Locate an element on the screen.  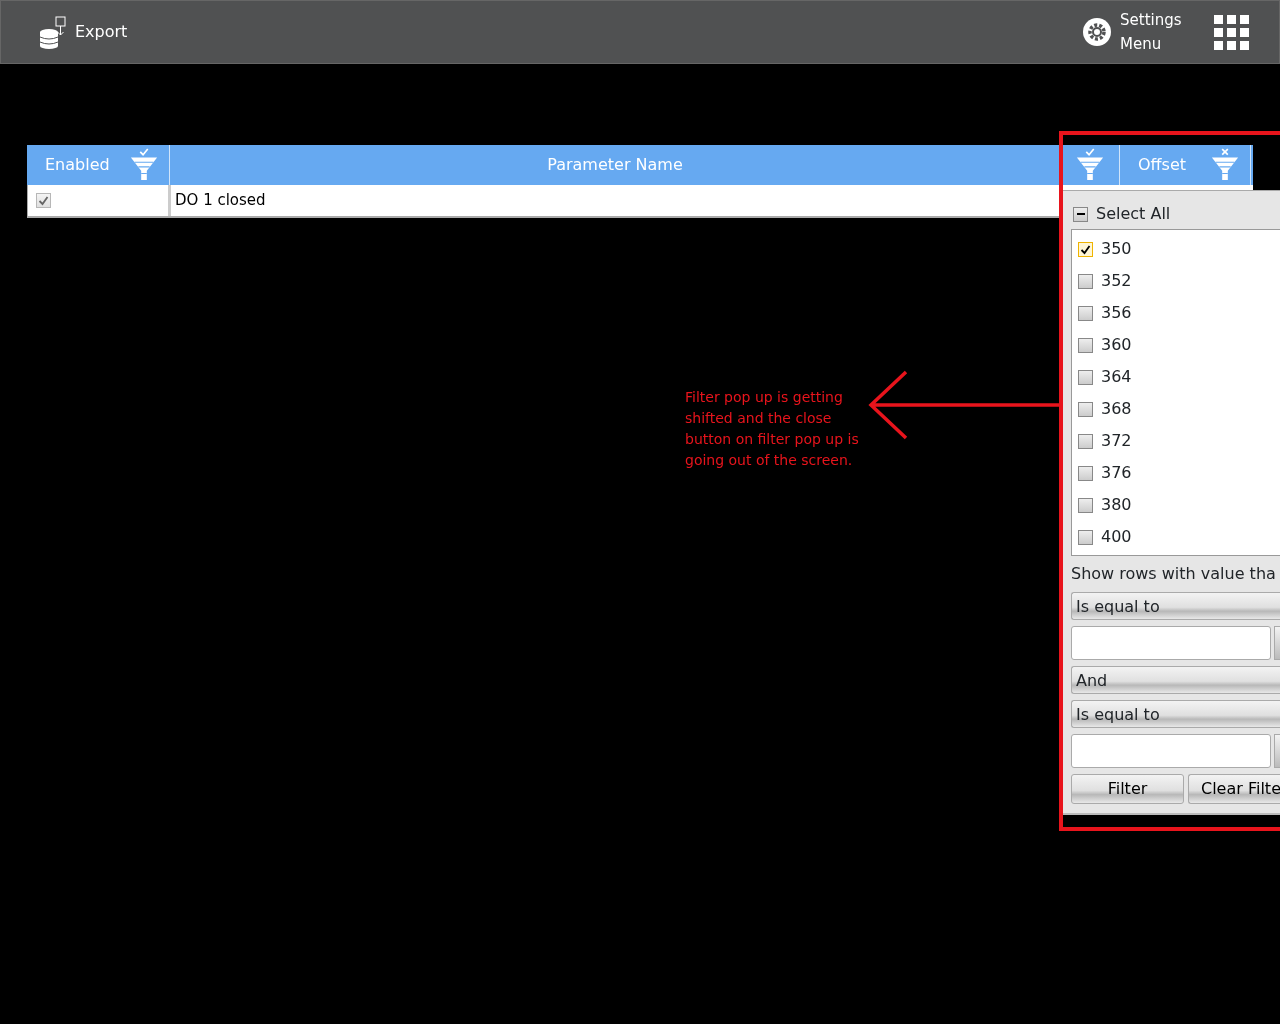
filter-button: Filter is located at coordinates (1127, 789).